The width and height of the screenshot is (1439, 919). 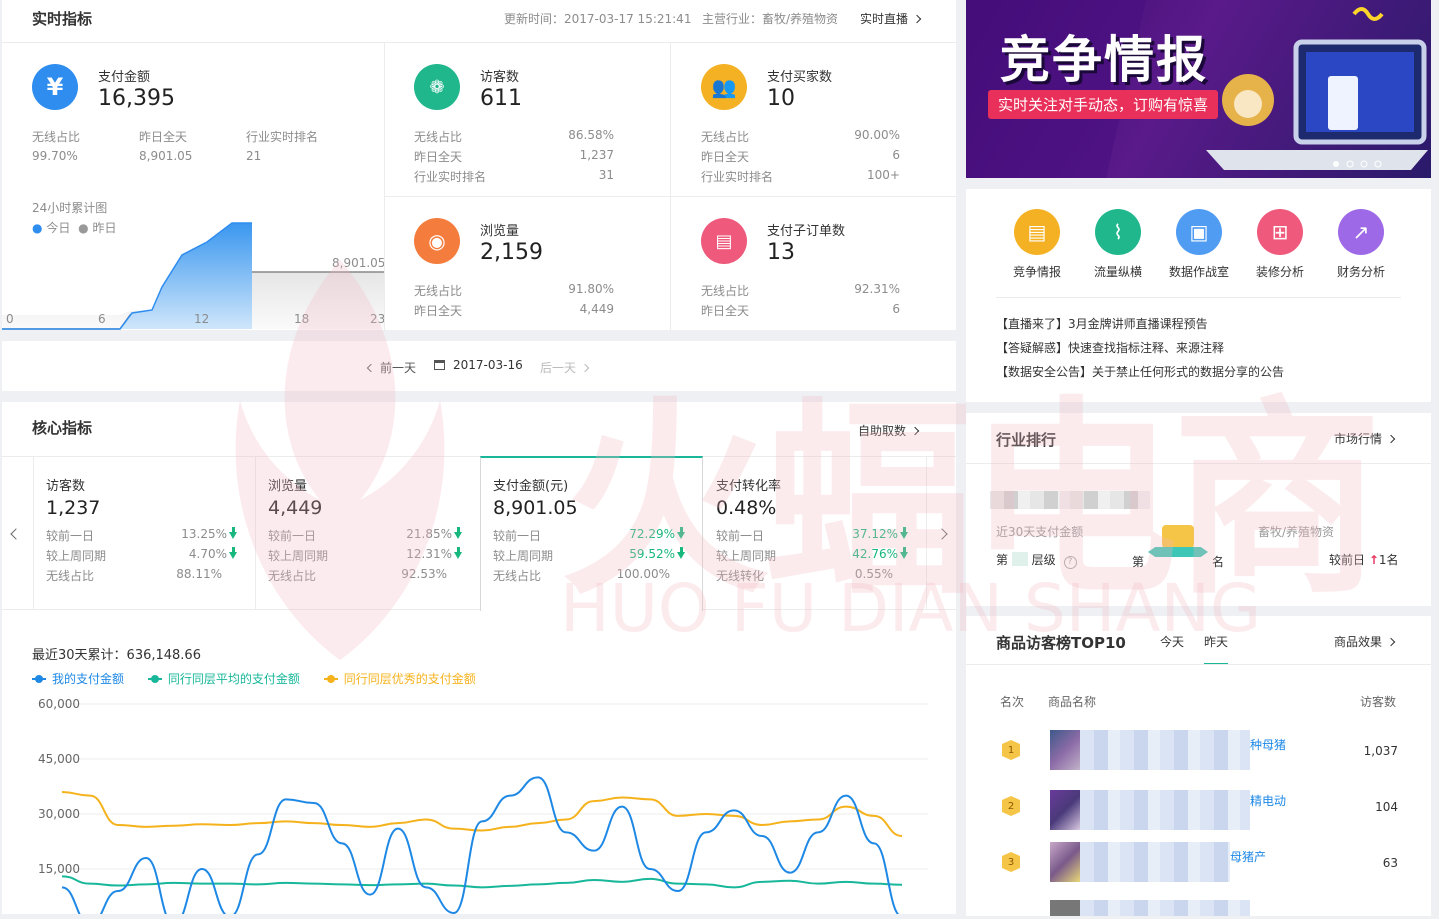 What do you see at coordinates (1198, 862) in the screenshot?
I see `table-row: 3 母猪产 63` at bounding box center [1198, 862].